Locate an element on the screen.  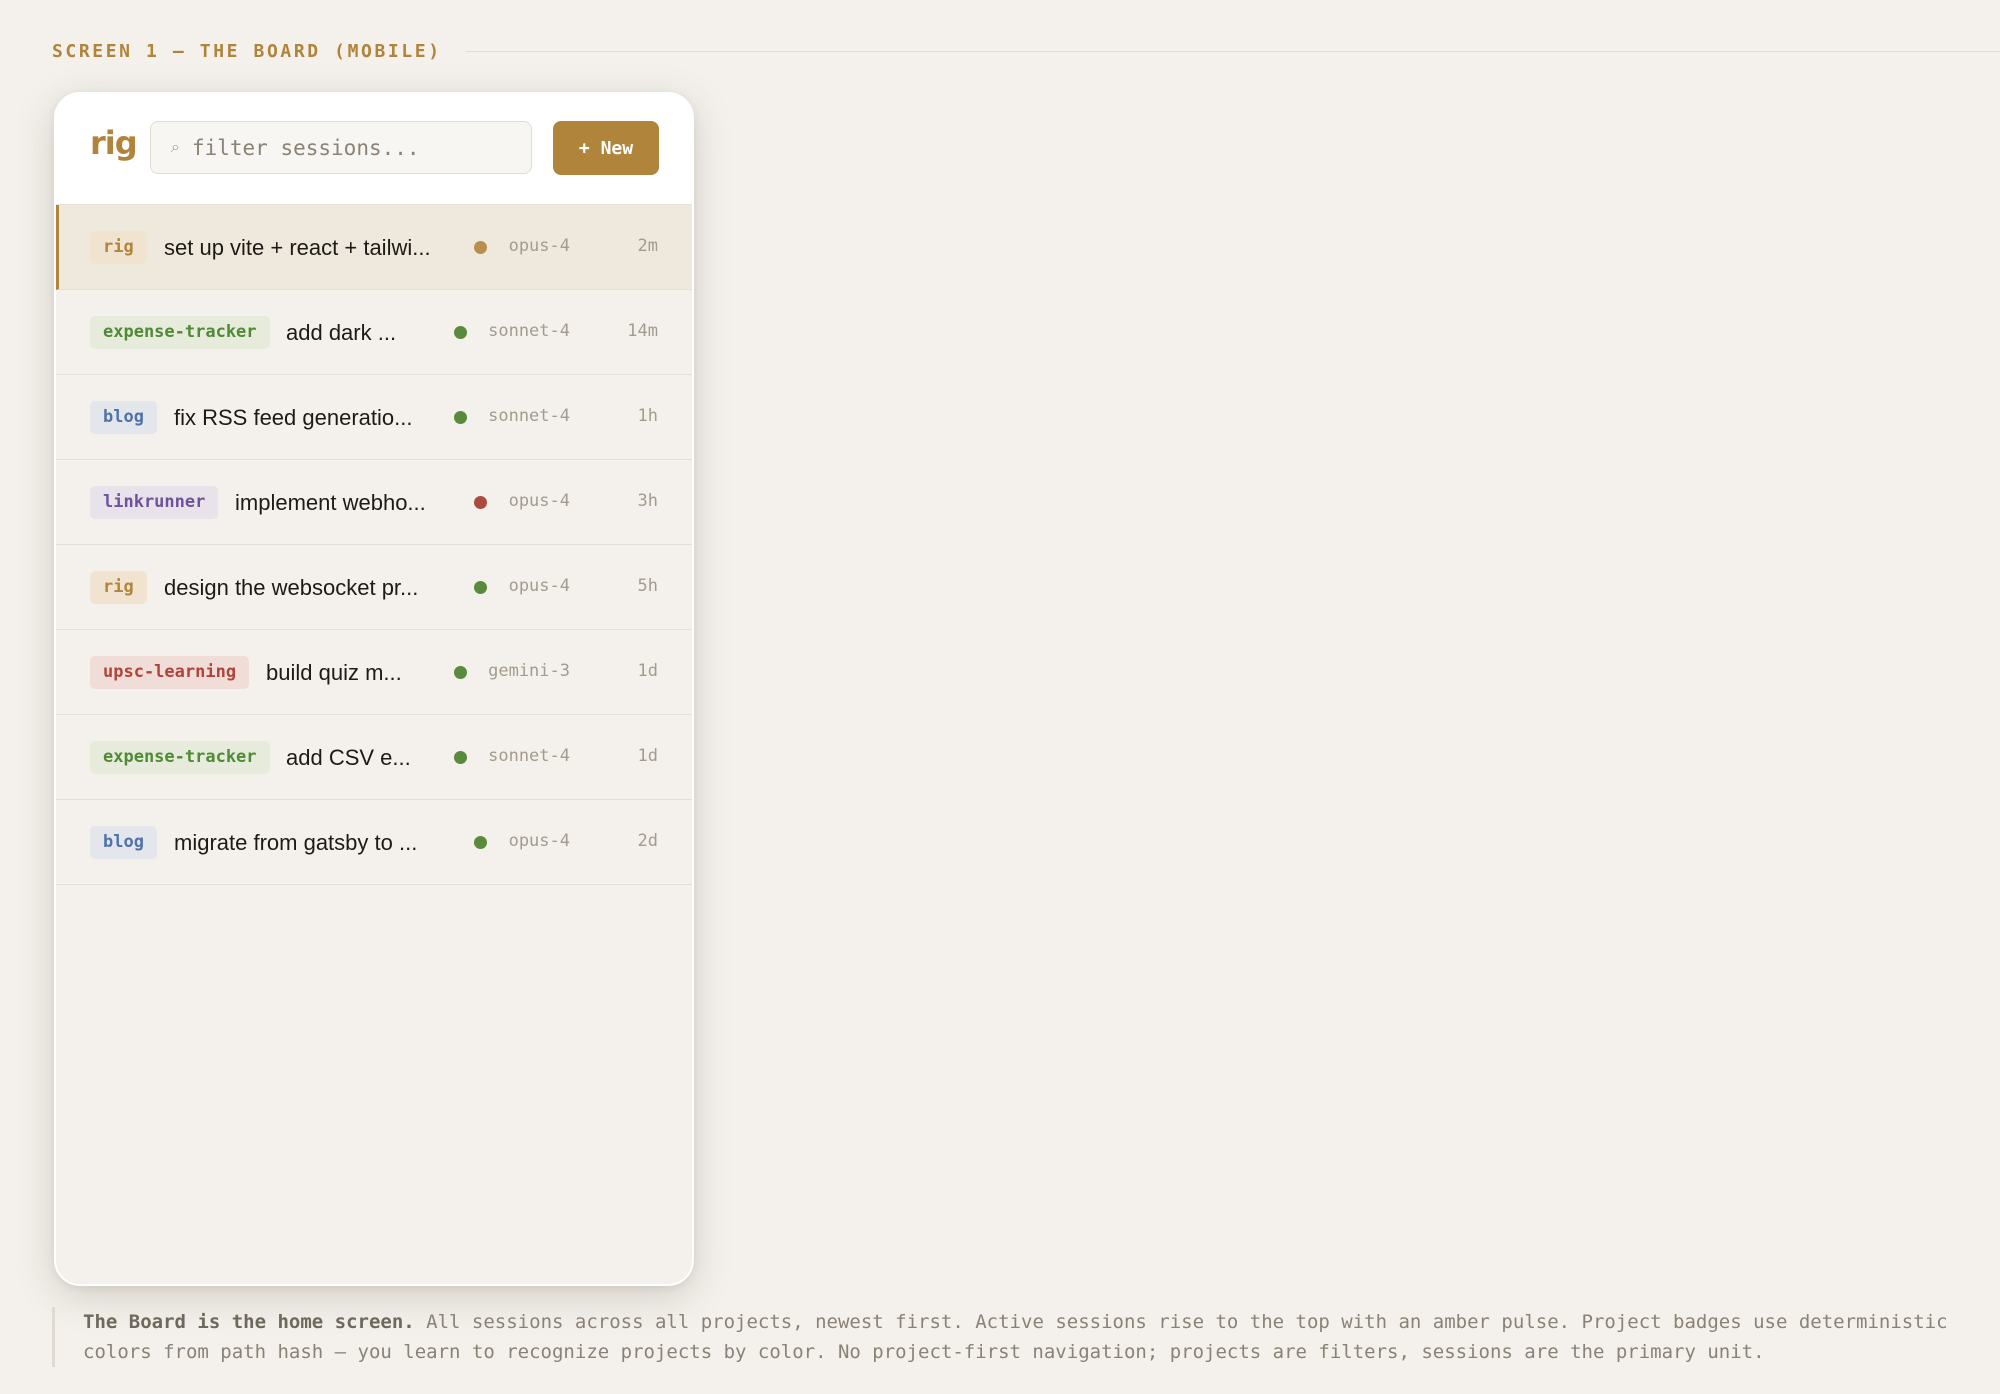
search-box: ⌕ is located at coordinates (341, 147).